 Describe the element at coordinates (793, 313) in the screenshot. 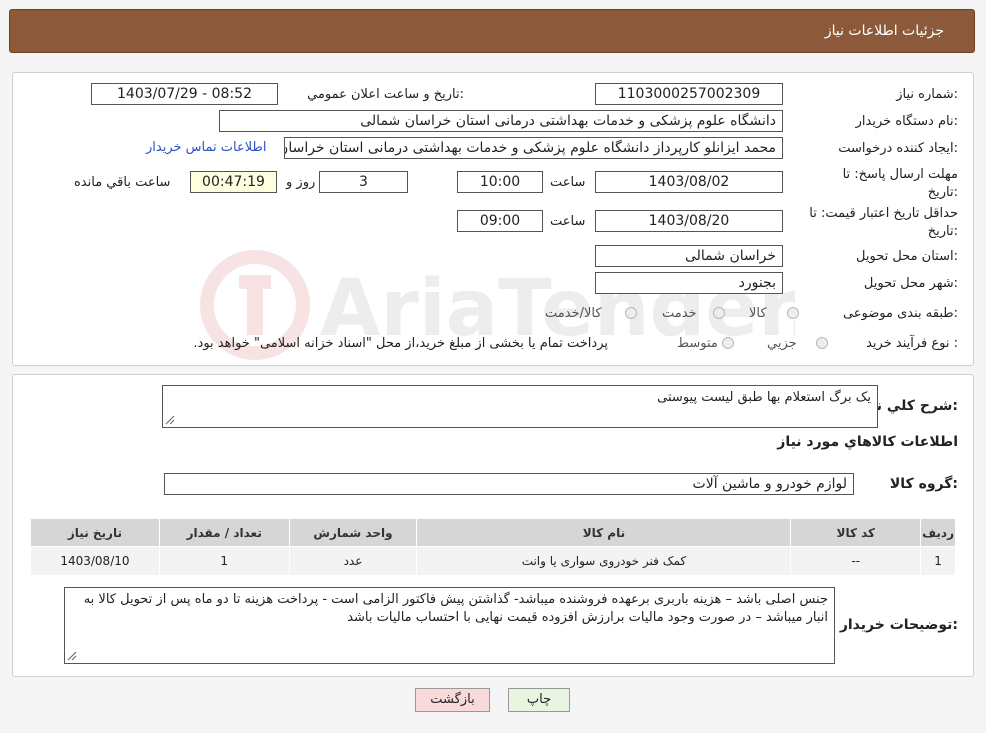

I see `category-goods-radio` at that location.